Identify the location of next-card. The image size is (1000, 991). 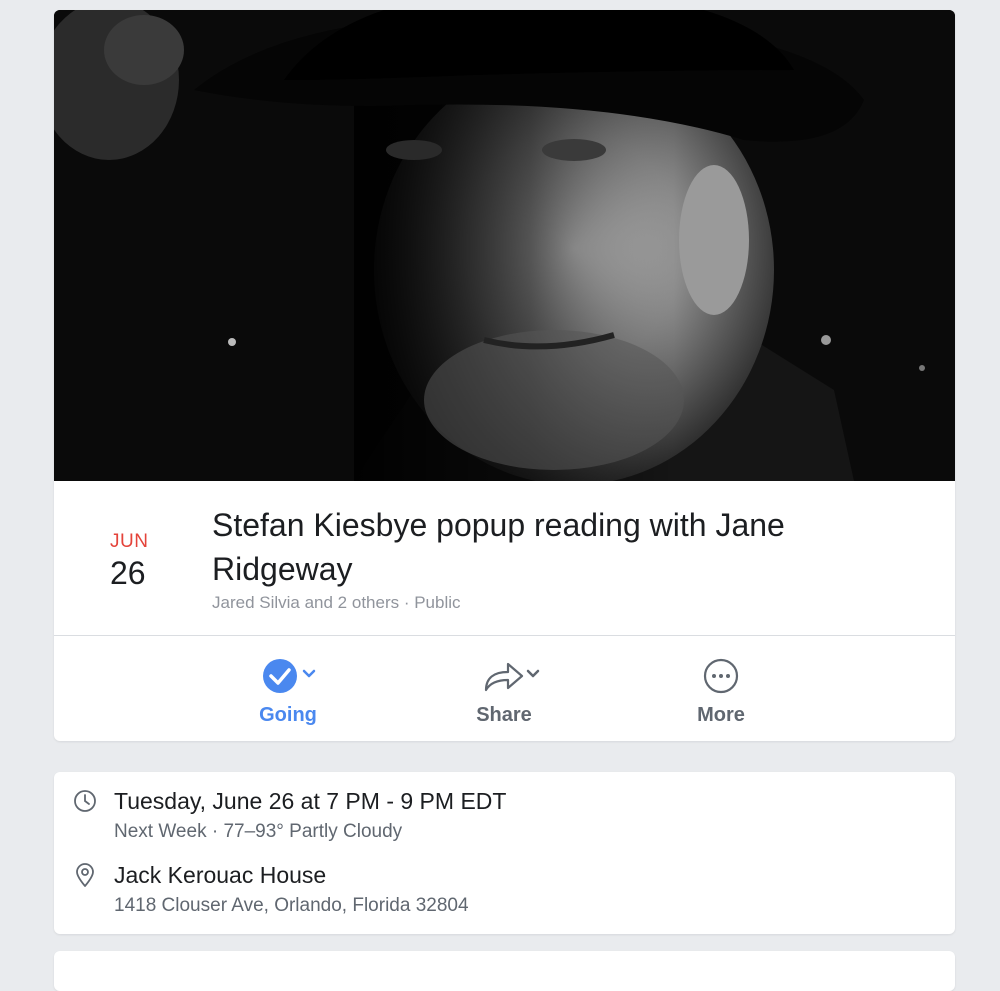
(504, 971).